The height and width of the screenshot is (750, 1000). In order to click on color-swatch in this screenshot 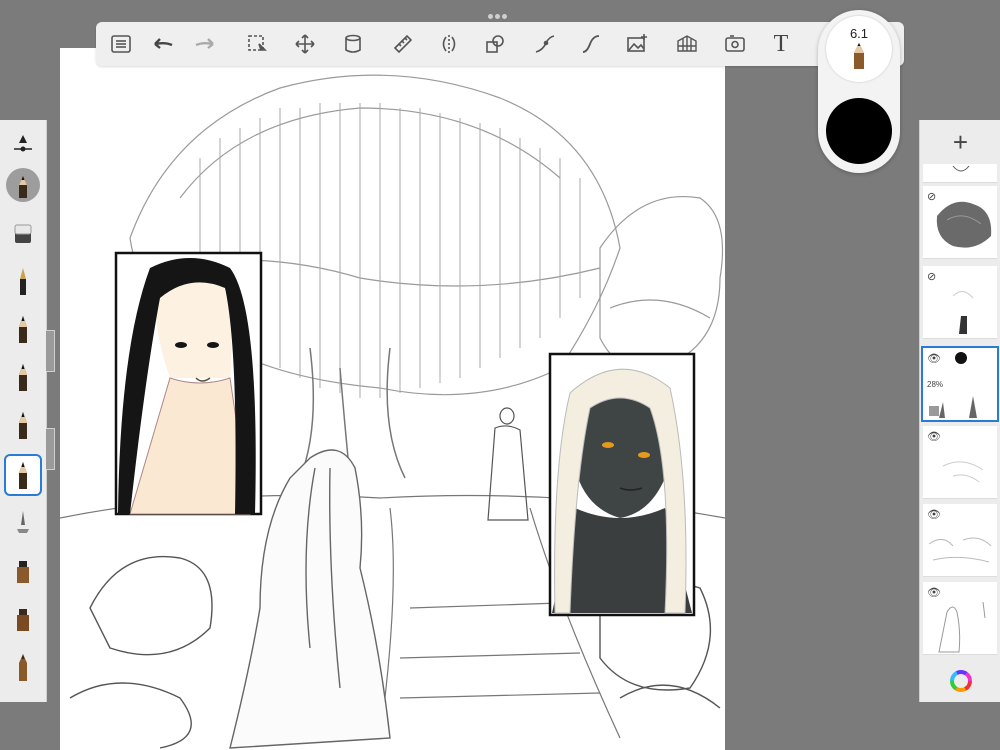, I will do `click(859, 131)`.